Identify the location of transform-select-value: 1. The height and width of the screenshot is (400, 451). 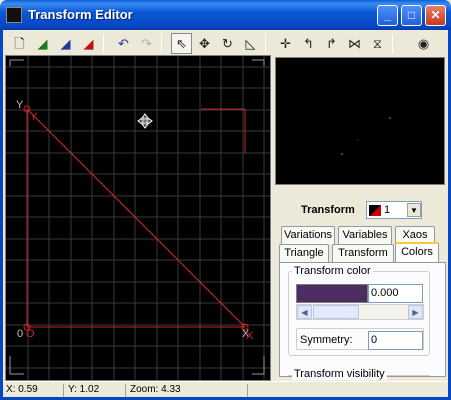
(387, 210).